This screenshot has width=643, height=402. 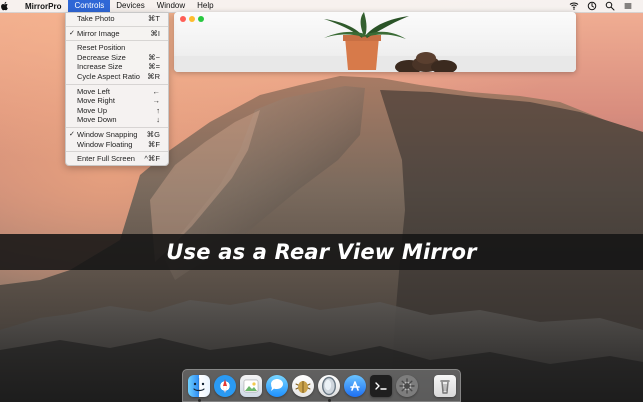 I want to click on gear-icon, so click(x=407, y=385).